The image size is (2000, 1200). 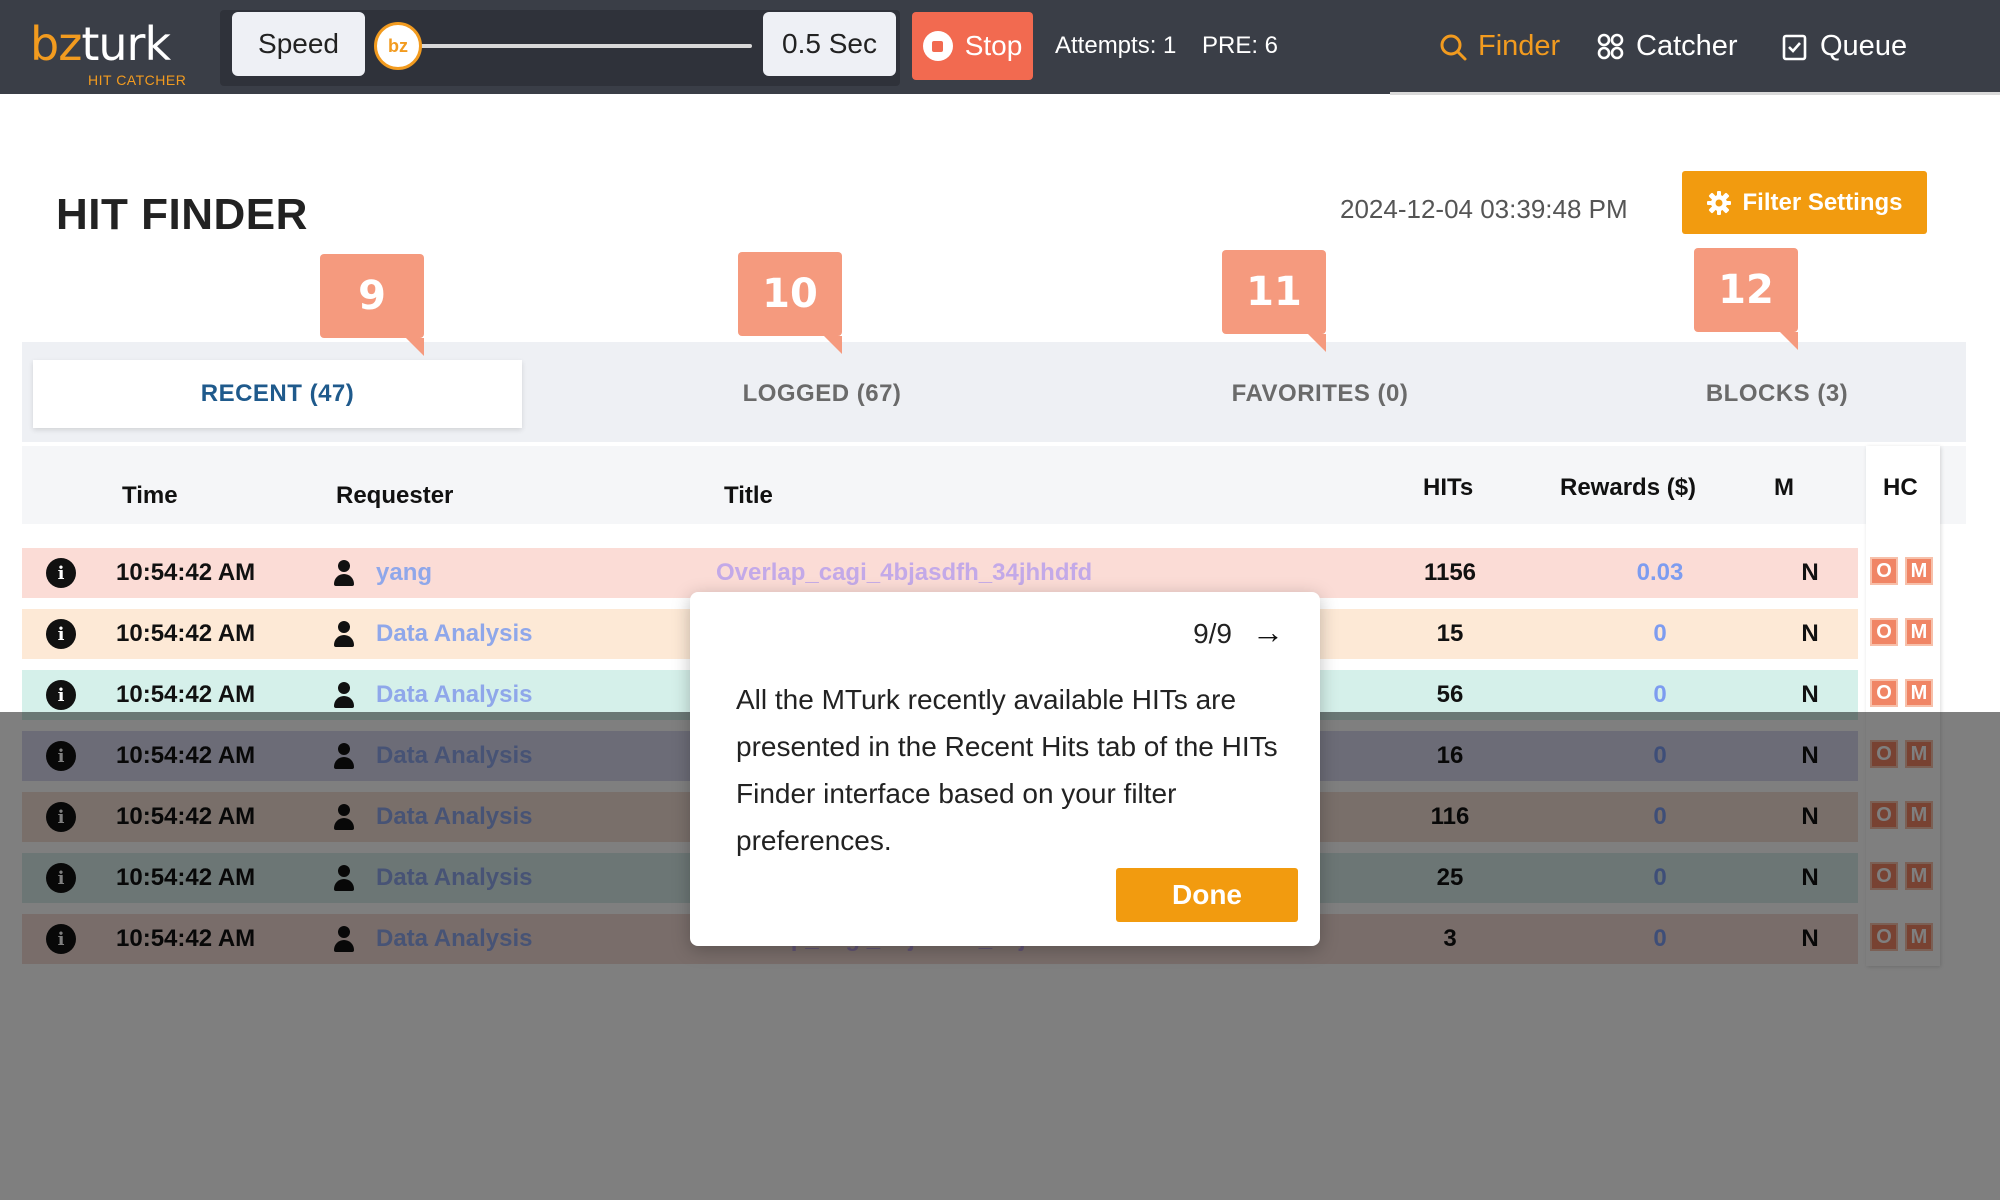 I want to click on nav-catcher-label: Catcher, so click(x=1687, y=46).